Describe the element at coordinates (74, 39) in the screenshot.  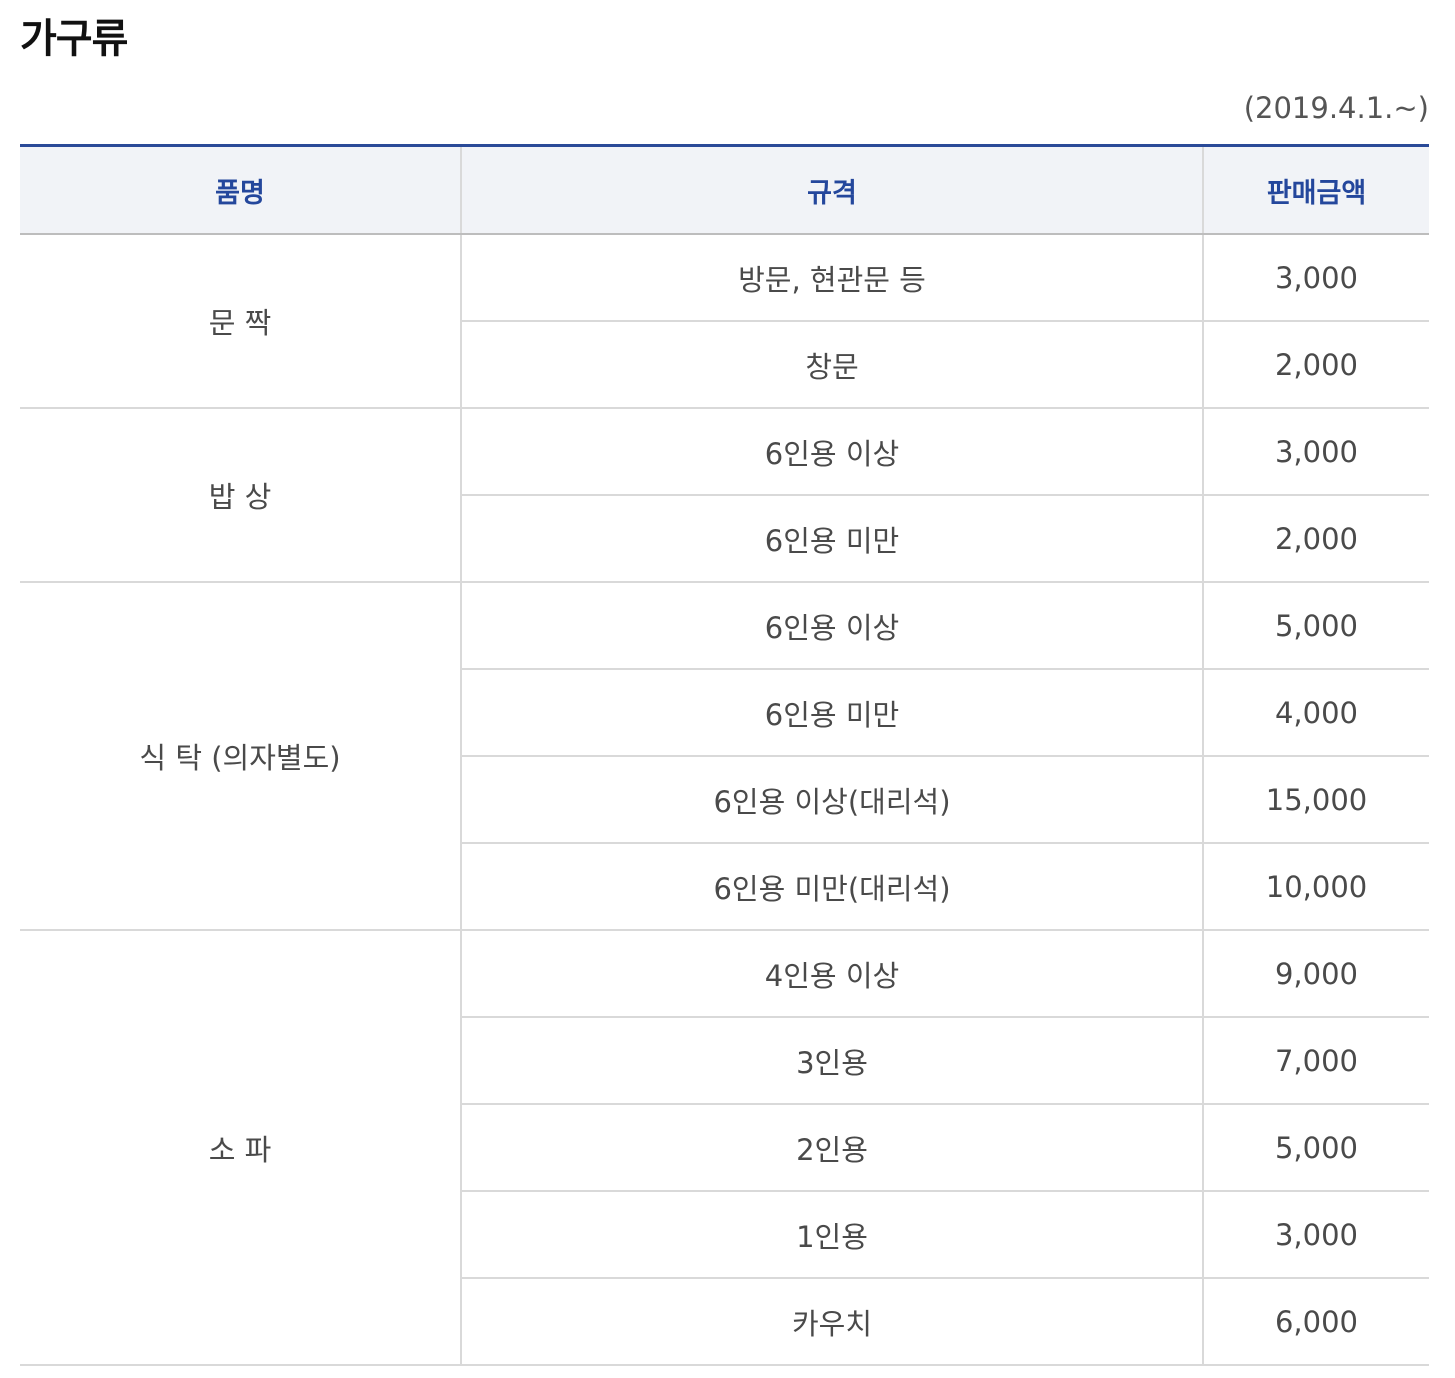
I see `page-title: 가구류` at that location.